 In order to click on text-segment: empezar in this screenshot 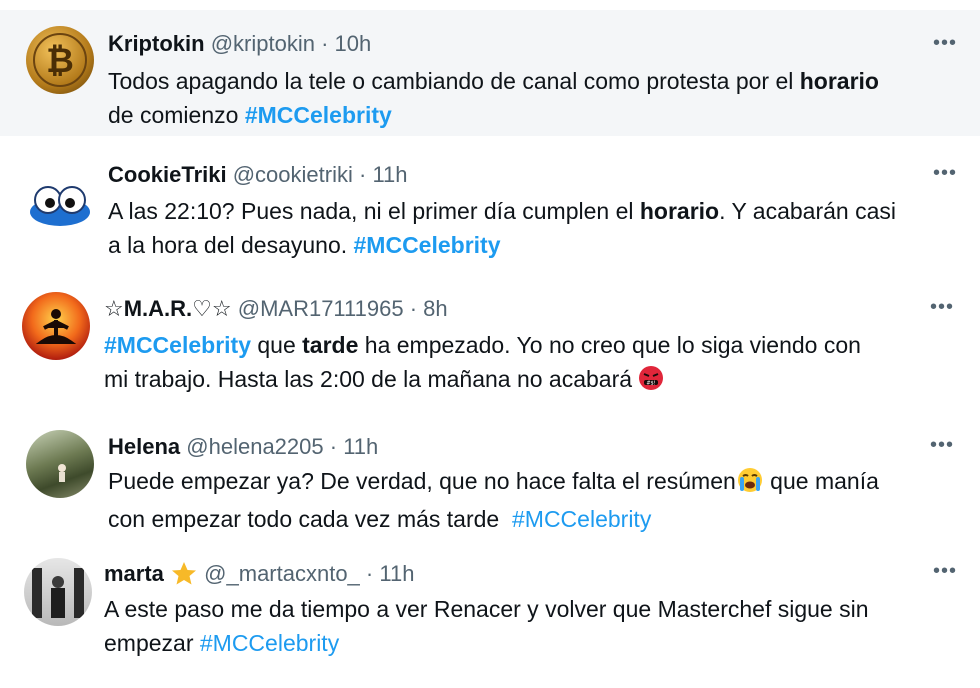, I will do `click(152, 643)`.